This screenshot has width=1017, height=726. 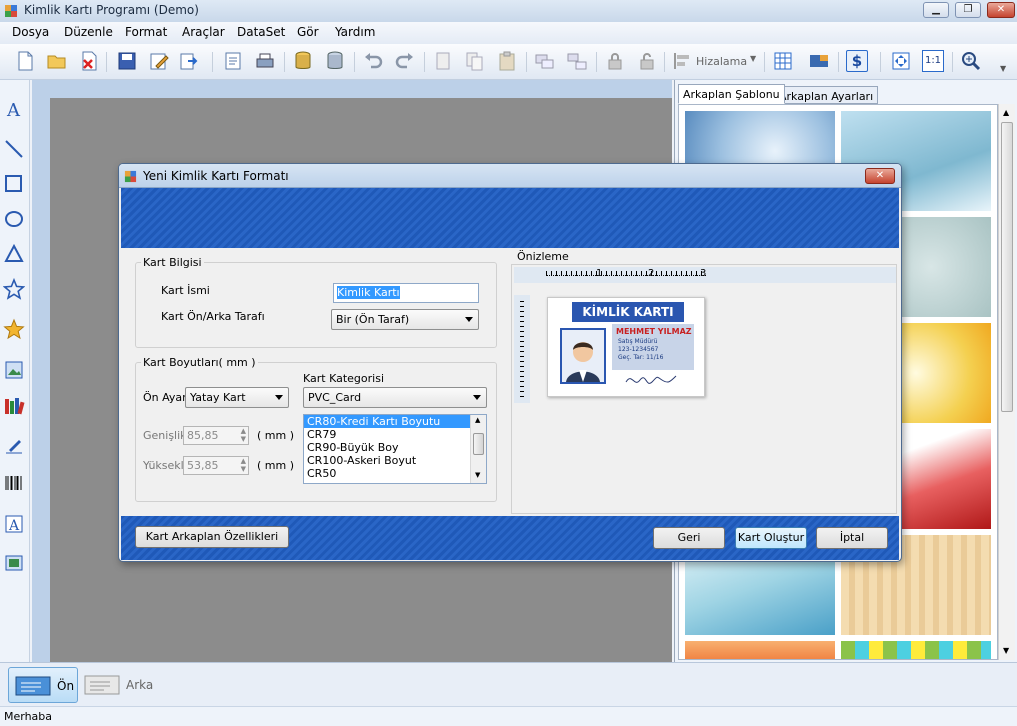 I want to click on tab-background-settings: Arkaplan Ayarları, so click(x=826, y=95).